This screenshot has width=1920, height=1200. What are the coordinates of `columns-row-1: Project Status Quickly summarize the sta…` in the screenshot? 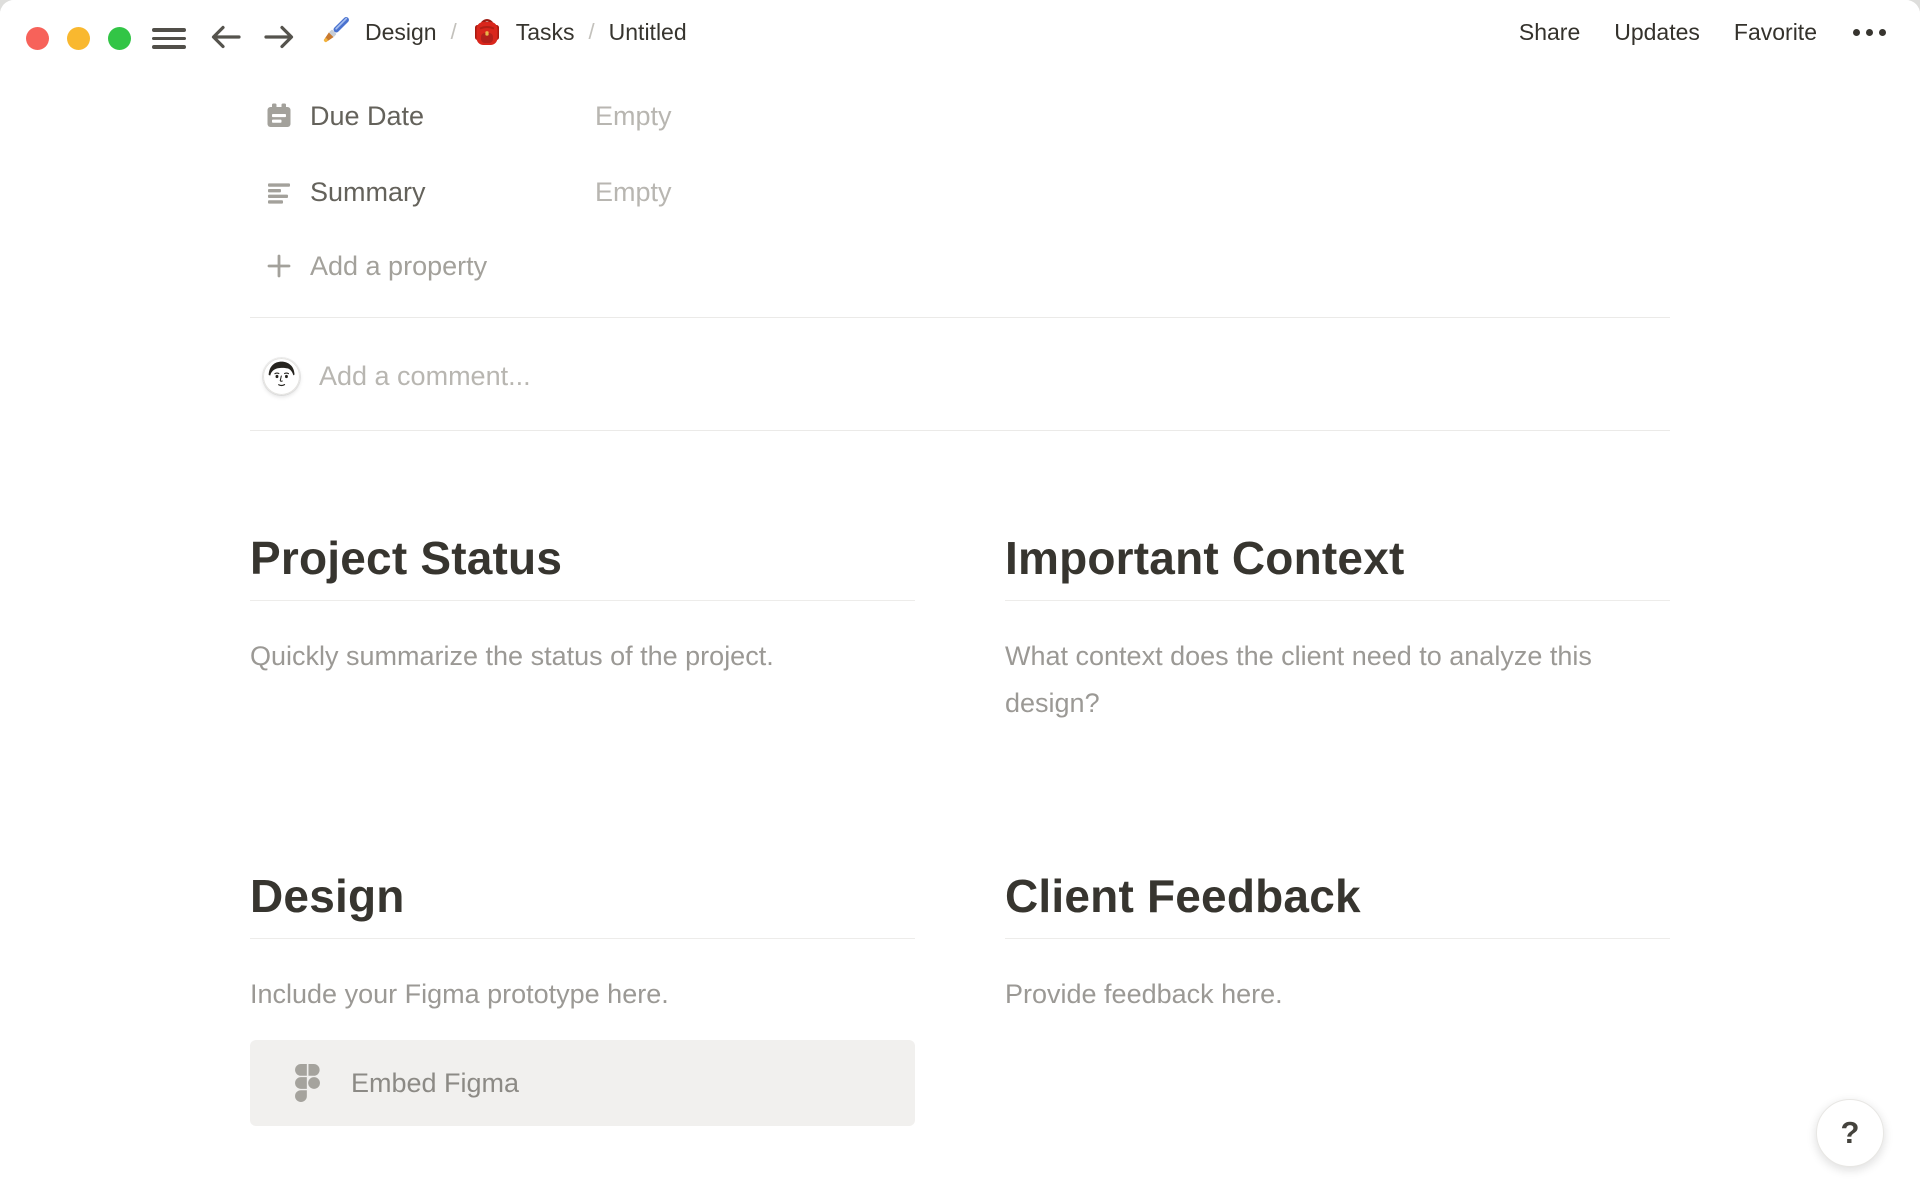 It's located at (960, 613).